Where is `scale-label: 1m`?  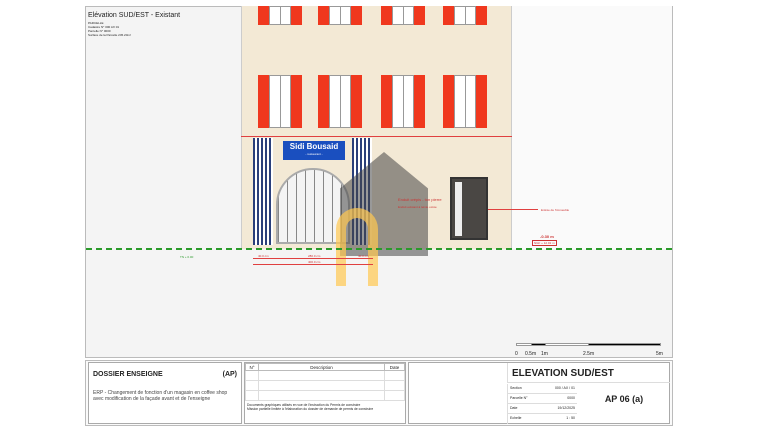
scale-label: 1m is located at coordinates (544, 354).